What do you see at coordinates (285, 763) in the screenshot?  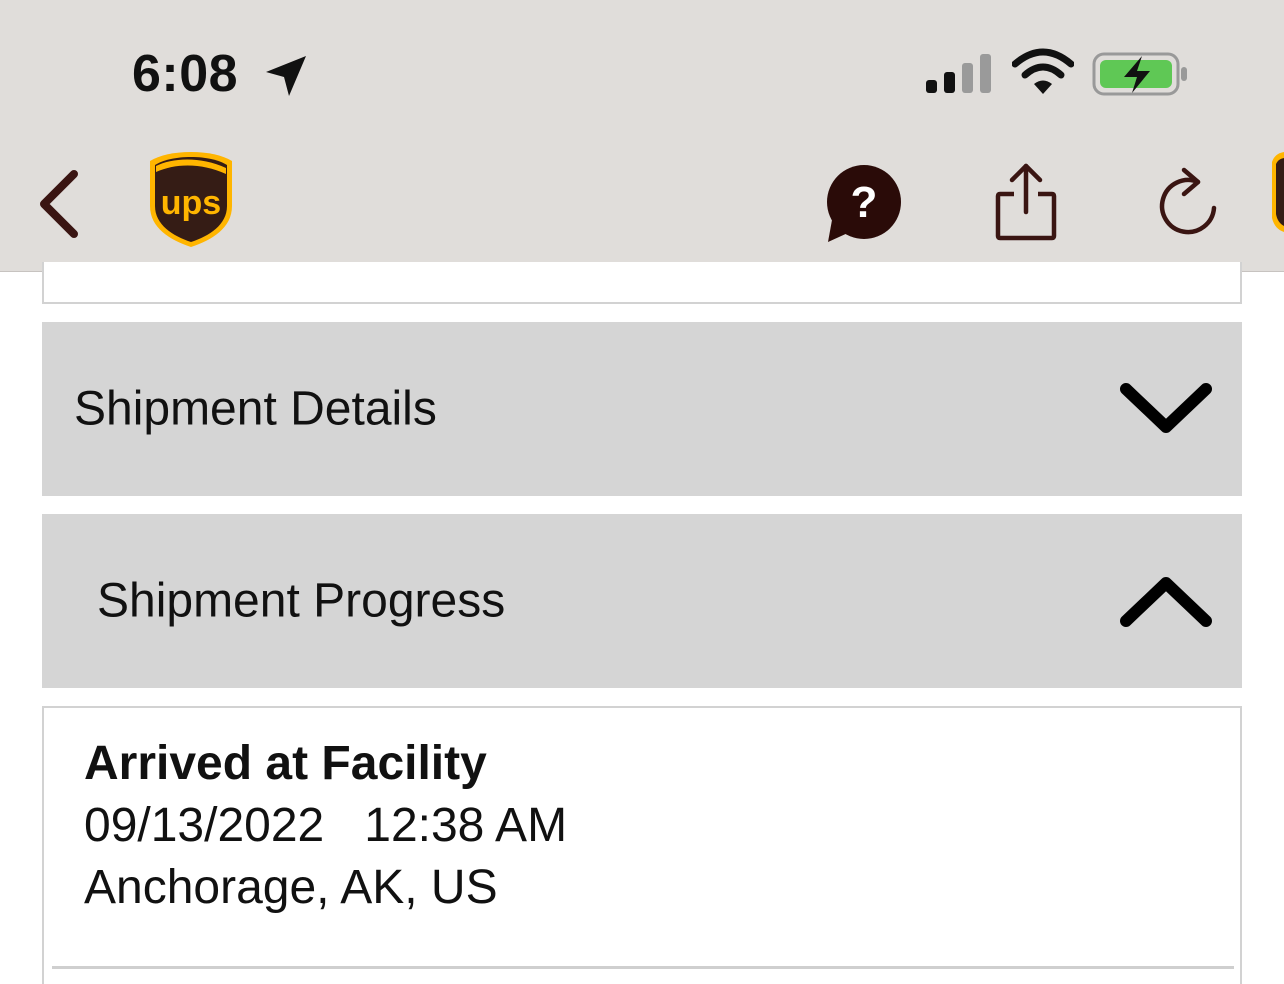 I see `event-status: Arrived at Facility` at bounding box center [285, 763].